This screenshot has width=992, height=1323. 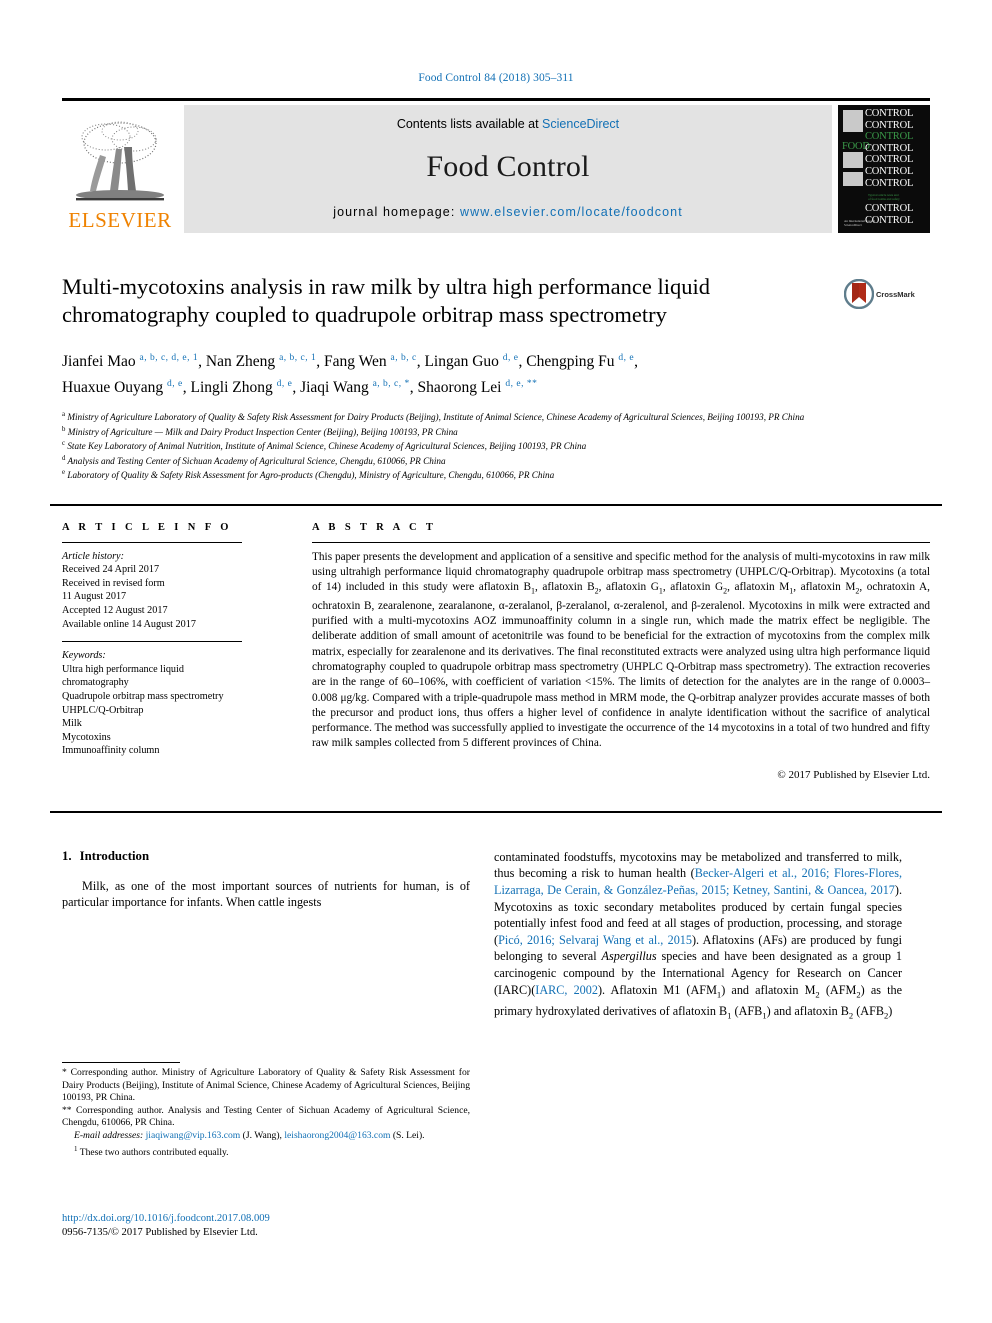 I want to click on elsevier-tree-icon, so click(x=120, y=161).